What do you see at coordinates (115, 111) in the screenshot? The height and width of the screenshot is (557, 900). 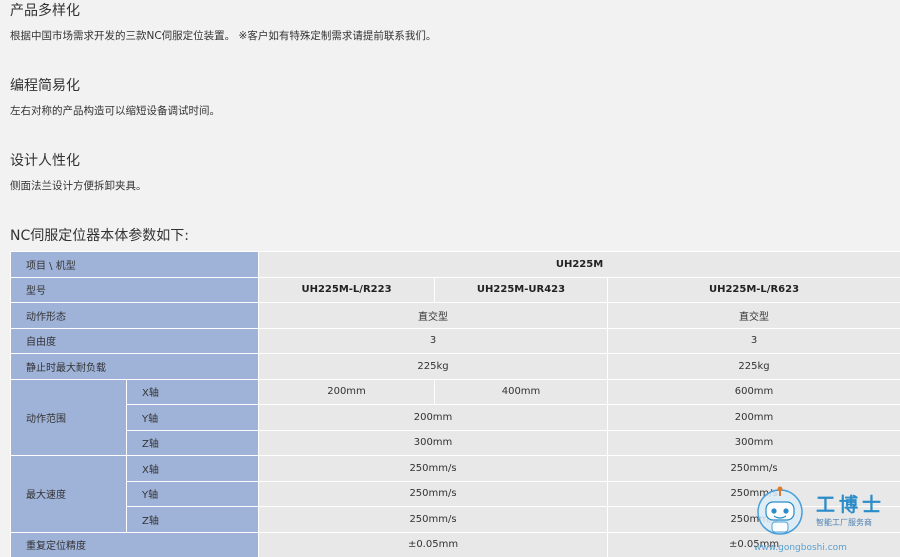 I see `section-desc-programming: 左右对称的产品构造可以缩短设备调试时间。` at bounding box center [115, 111].